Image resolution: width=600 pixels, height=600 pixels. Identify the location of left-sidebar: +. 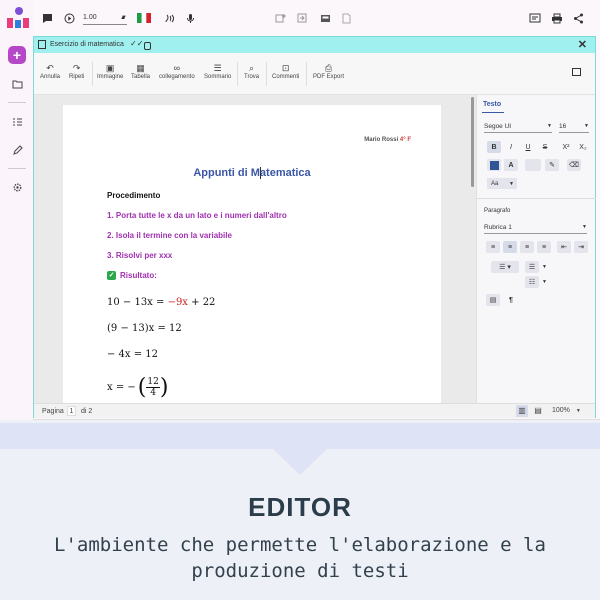
(16, 210).